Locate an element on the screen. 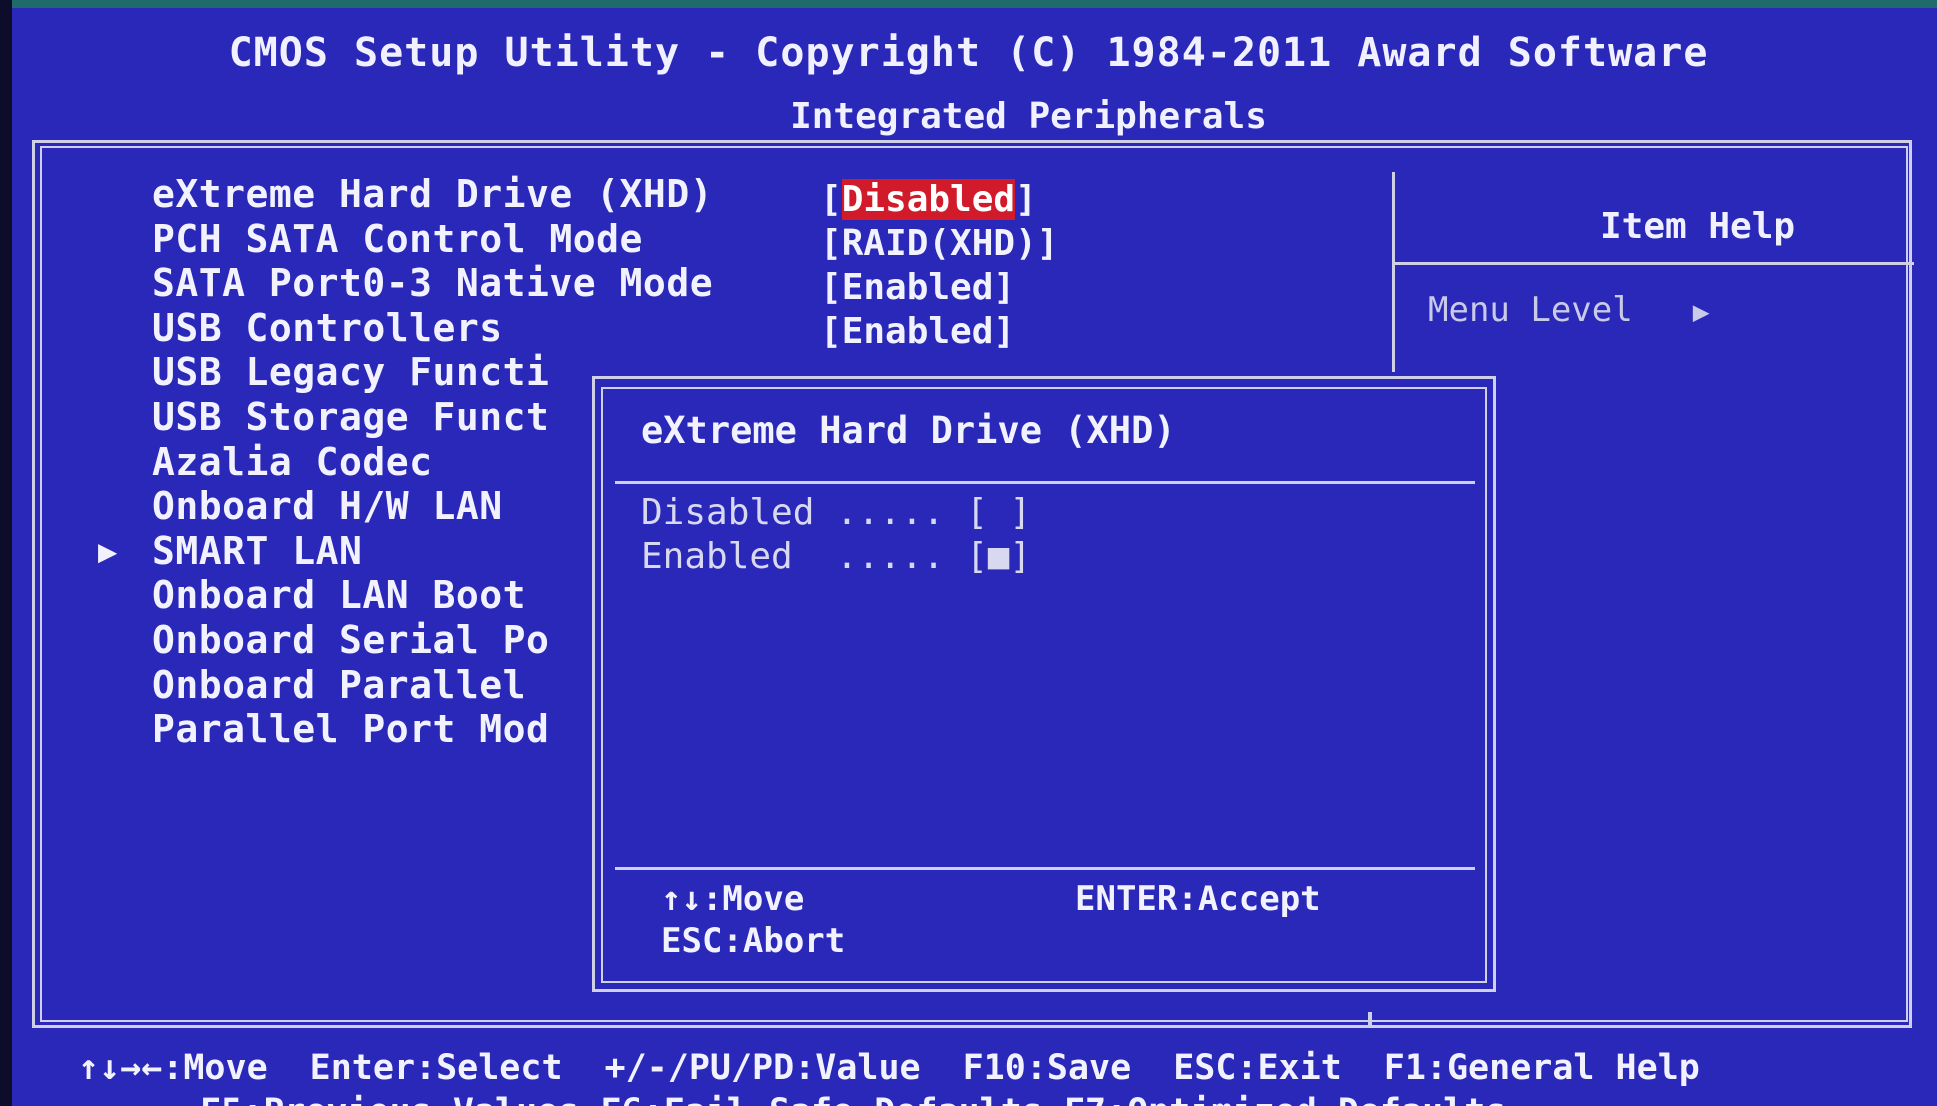 Image resolution: width=1937 pixels, height=1106 pixels. help-panel-divider-vertical is located at coordinates (1393, 272).